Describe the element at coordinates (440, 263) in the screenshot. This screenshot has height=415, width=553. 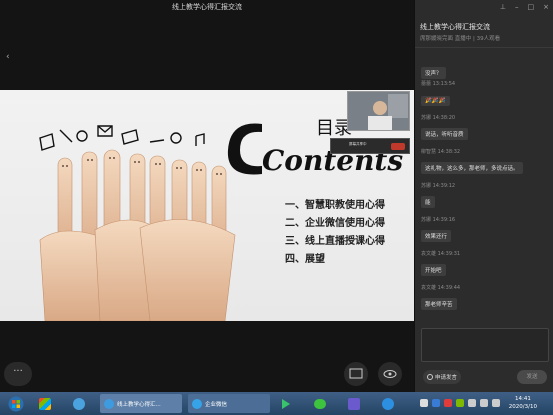
I see `chat-message: 袁文雄 14:39:31 开始吧` at that location.